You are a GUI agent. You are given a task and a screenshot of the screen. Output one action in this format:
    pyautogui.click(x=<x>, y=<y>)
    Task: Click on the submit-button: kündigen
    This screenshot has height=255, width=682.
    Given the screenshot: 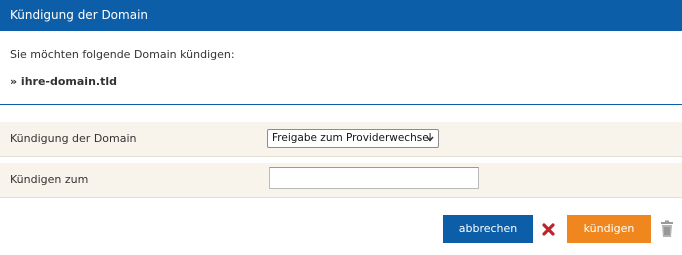 What is the action you would take?
    pyautogui.click(x=609, y=229)
    